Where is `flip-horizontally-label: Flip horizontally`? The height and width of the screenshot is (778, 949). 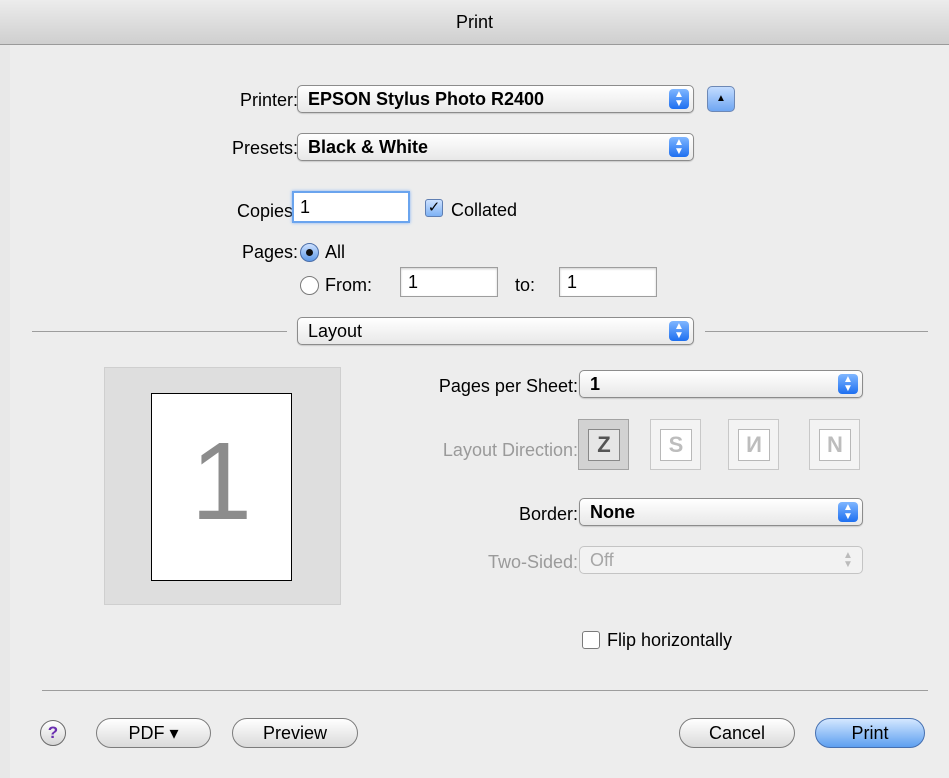 flip-horizontally-label: Flip horizontally is located at coordinates (670, 640).